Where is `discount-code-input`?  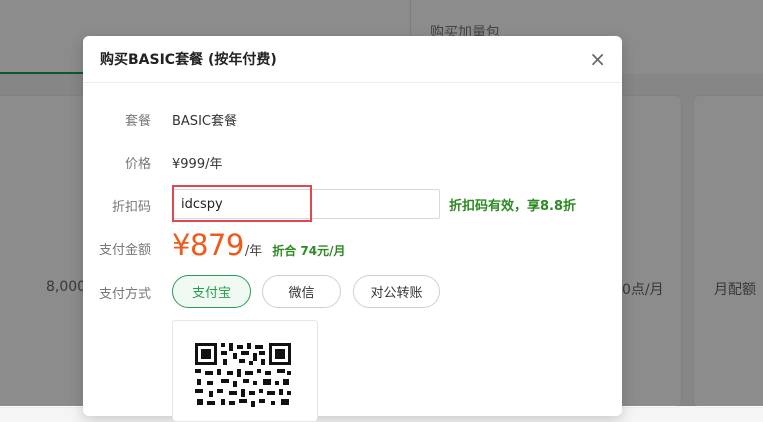
discount-code-input is located at coordinates (306, 204).